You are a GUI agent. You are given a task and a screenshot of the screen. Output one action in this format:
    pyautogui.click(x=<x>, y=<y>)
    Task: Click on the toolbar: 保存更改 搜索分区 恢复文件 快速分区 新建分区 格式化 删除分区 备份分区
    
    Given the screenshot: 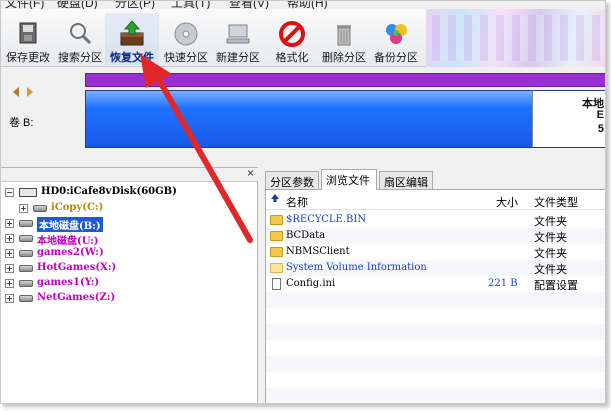 What is the action you would take?
    pyautogui.click(x=303, y=38)
    